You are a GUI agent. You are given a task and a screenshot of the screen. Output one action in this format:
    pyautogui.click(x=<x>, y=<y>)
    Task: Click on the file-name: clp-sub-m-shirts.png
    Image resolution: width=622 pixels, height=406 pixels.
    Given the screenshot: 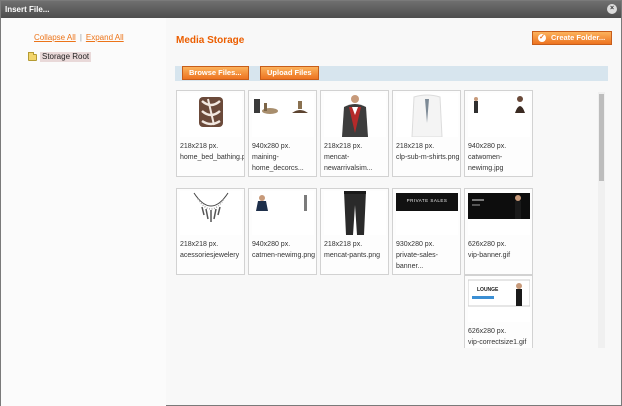 What is the action you would take?
    pyautogui.click(x=428, y=157)
    